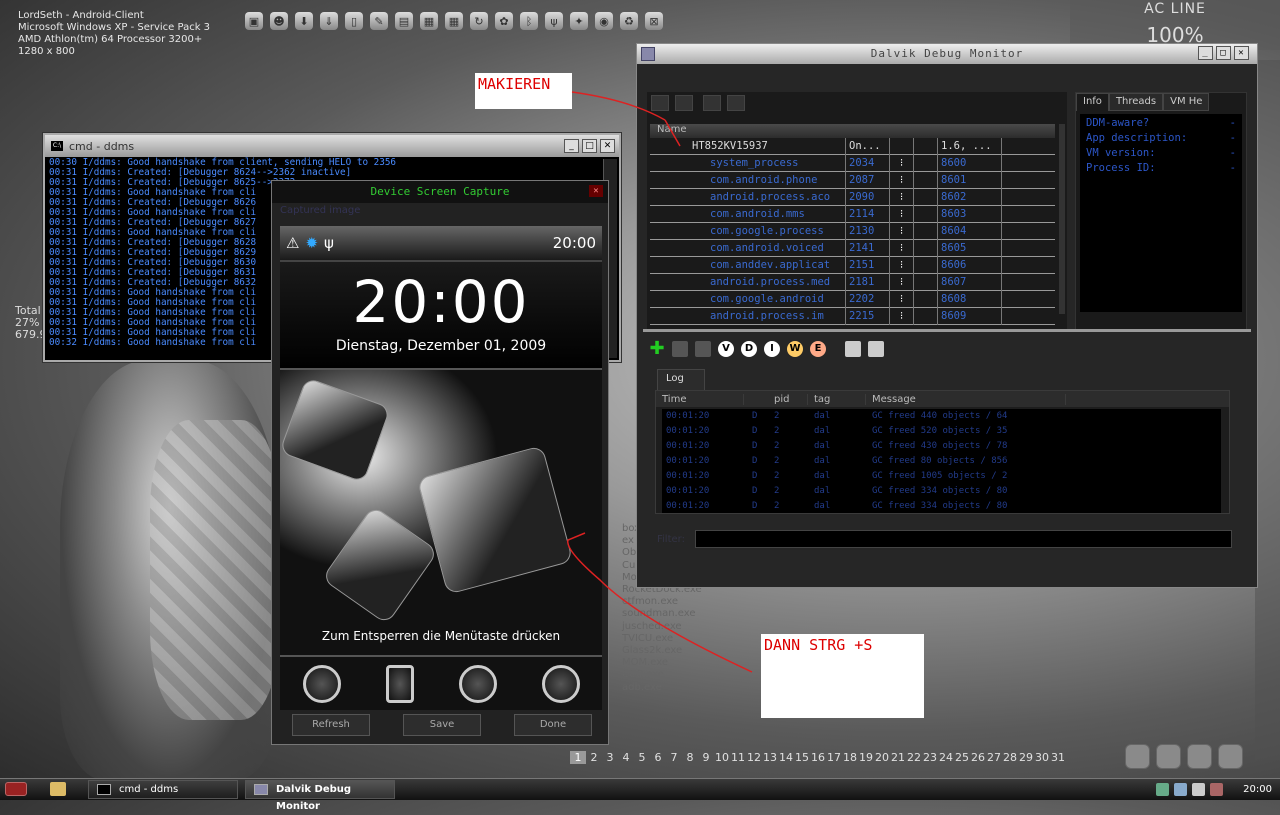 The height and width of the screenshot is (815, 1280). I want to click on edit-filter-icon, so click(680, 349).